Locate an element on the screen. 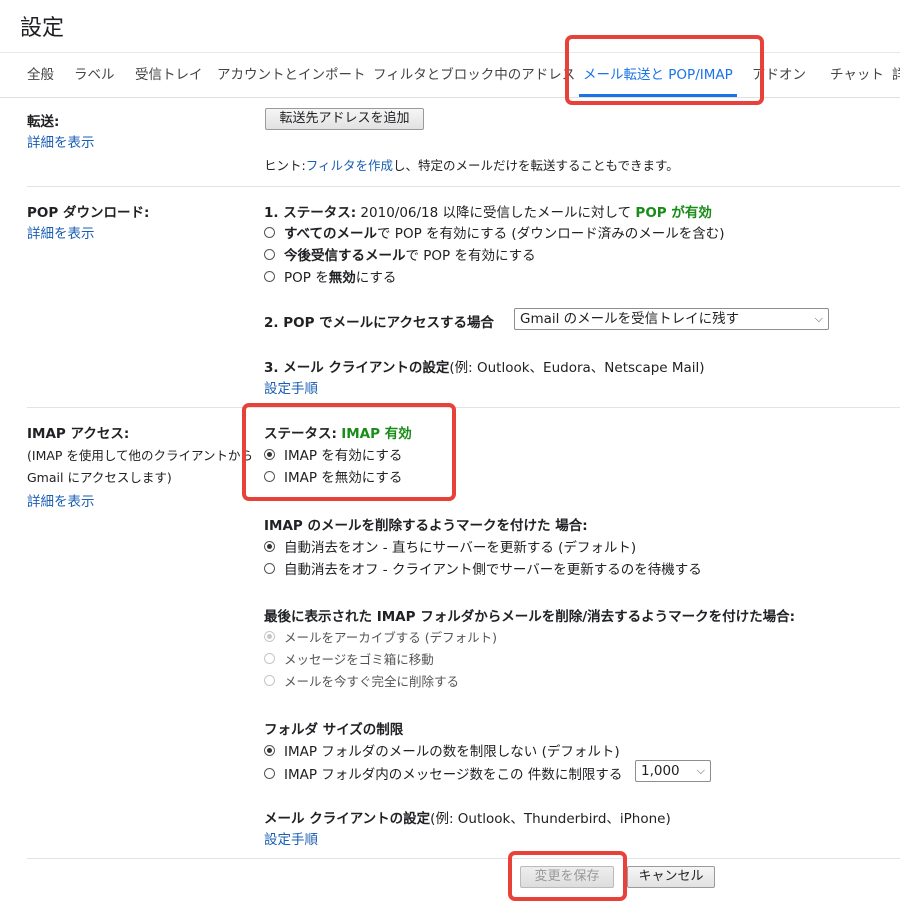 Image resolution: width=900 pixels, height=904 pixels. forwarding-label: 転送: is located at coordinates (43, 122).